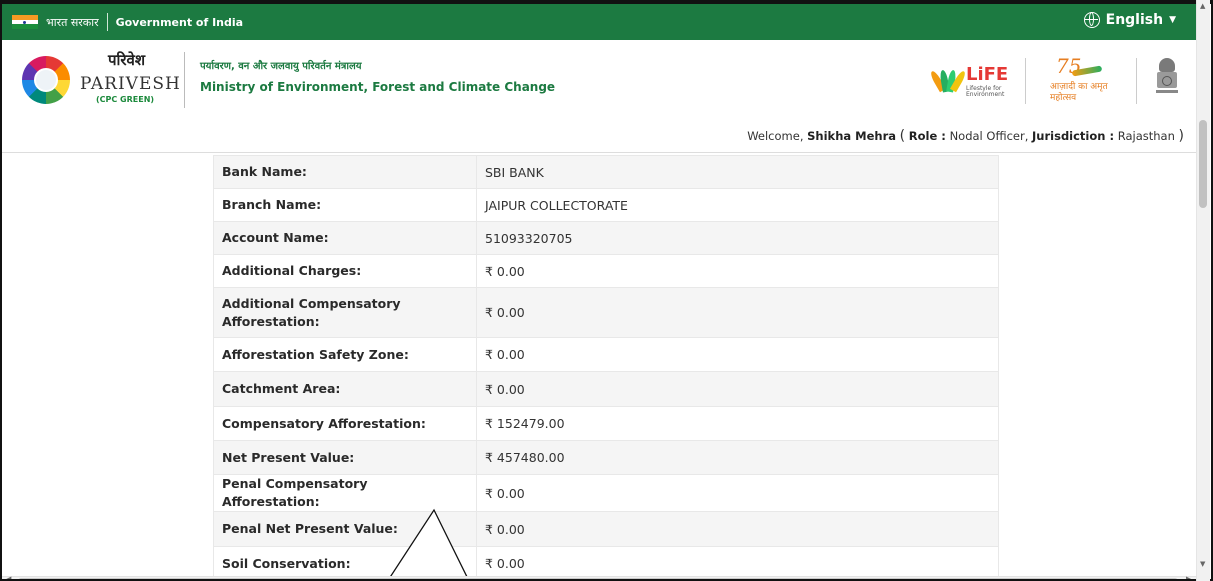 This screenshot has width=1213, height=581. I want to click on horizontal-scrollbar: ◀ ▶, so click(600, 577).